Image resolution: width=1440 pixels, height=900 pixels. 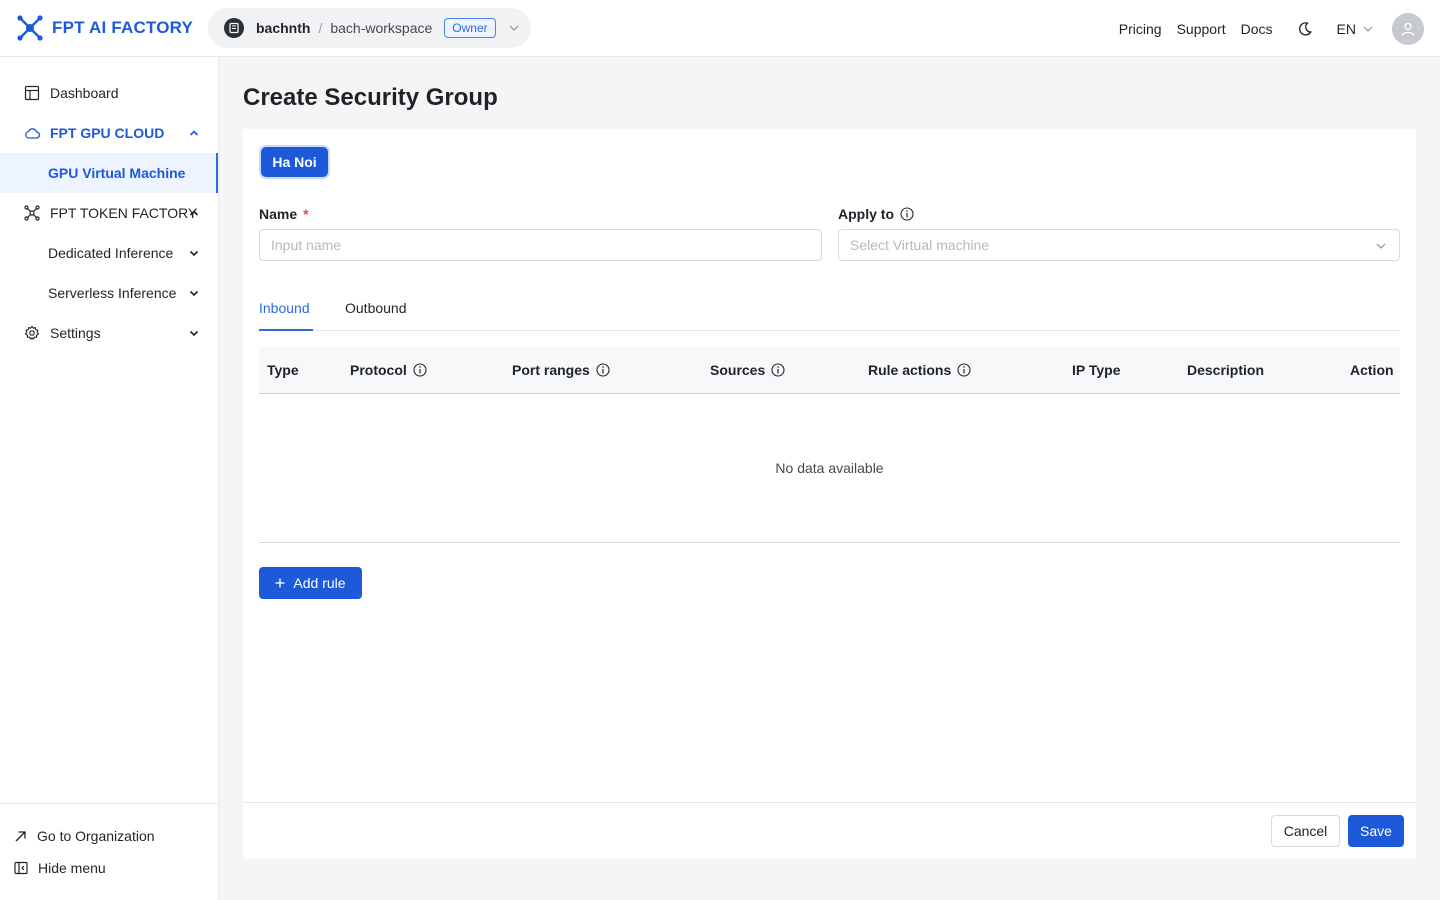 I want to click on page-title: Create Security Group, so click(x=370, y=97).